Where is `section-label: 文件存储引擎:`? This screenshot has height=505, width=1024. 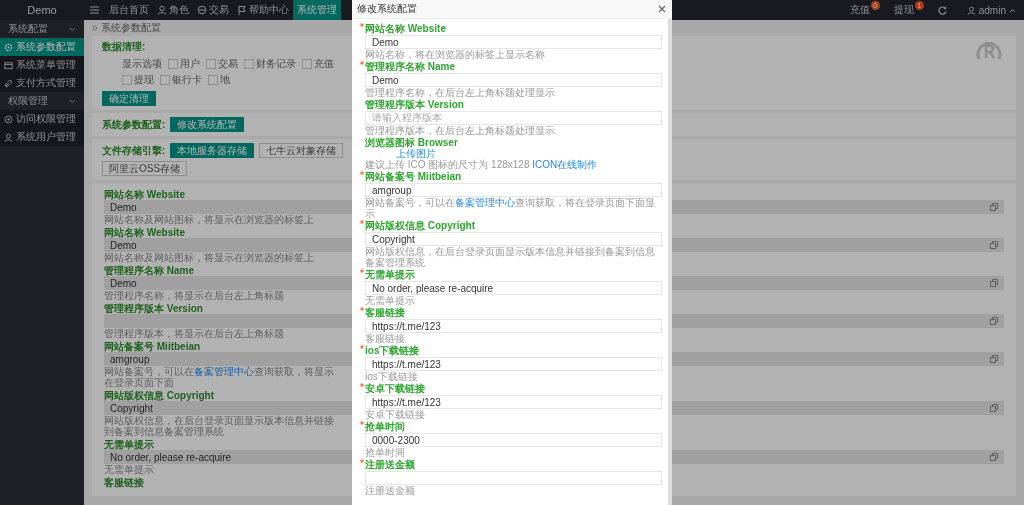
section-label: 文件存储引擎: is located at coordinates (134, 150).